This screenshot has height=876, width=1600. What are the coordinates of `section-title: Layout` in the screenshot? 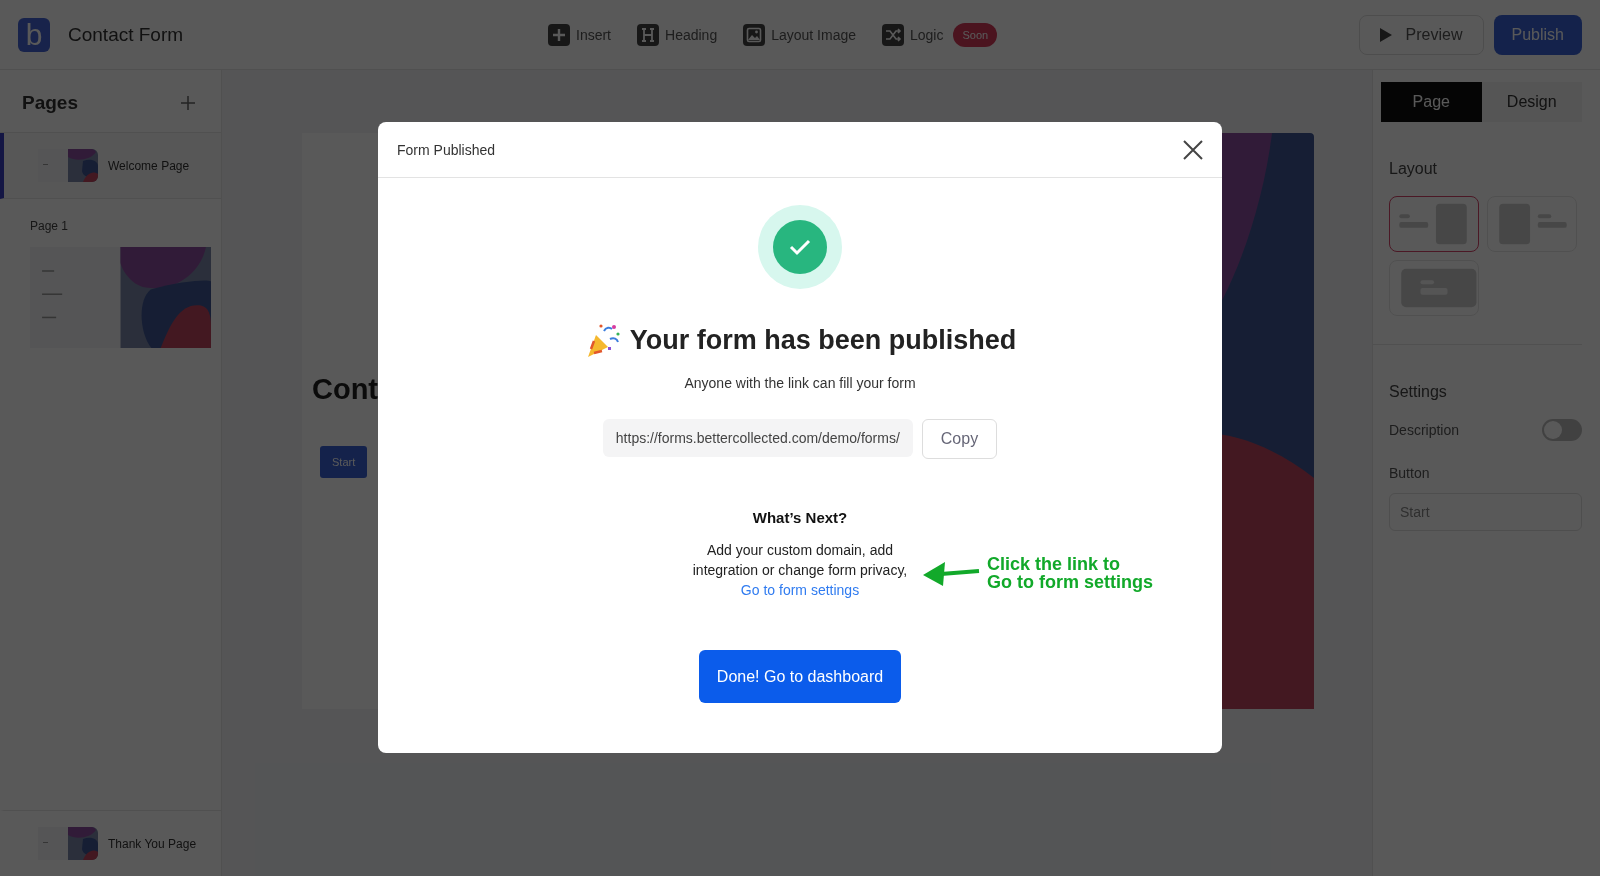 It's located at (1414, 169).